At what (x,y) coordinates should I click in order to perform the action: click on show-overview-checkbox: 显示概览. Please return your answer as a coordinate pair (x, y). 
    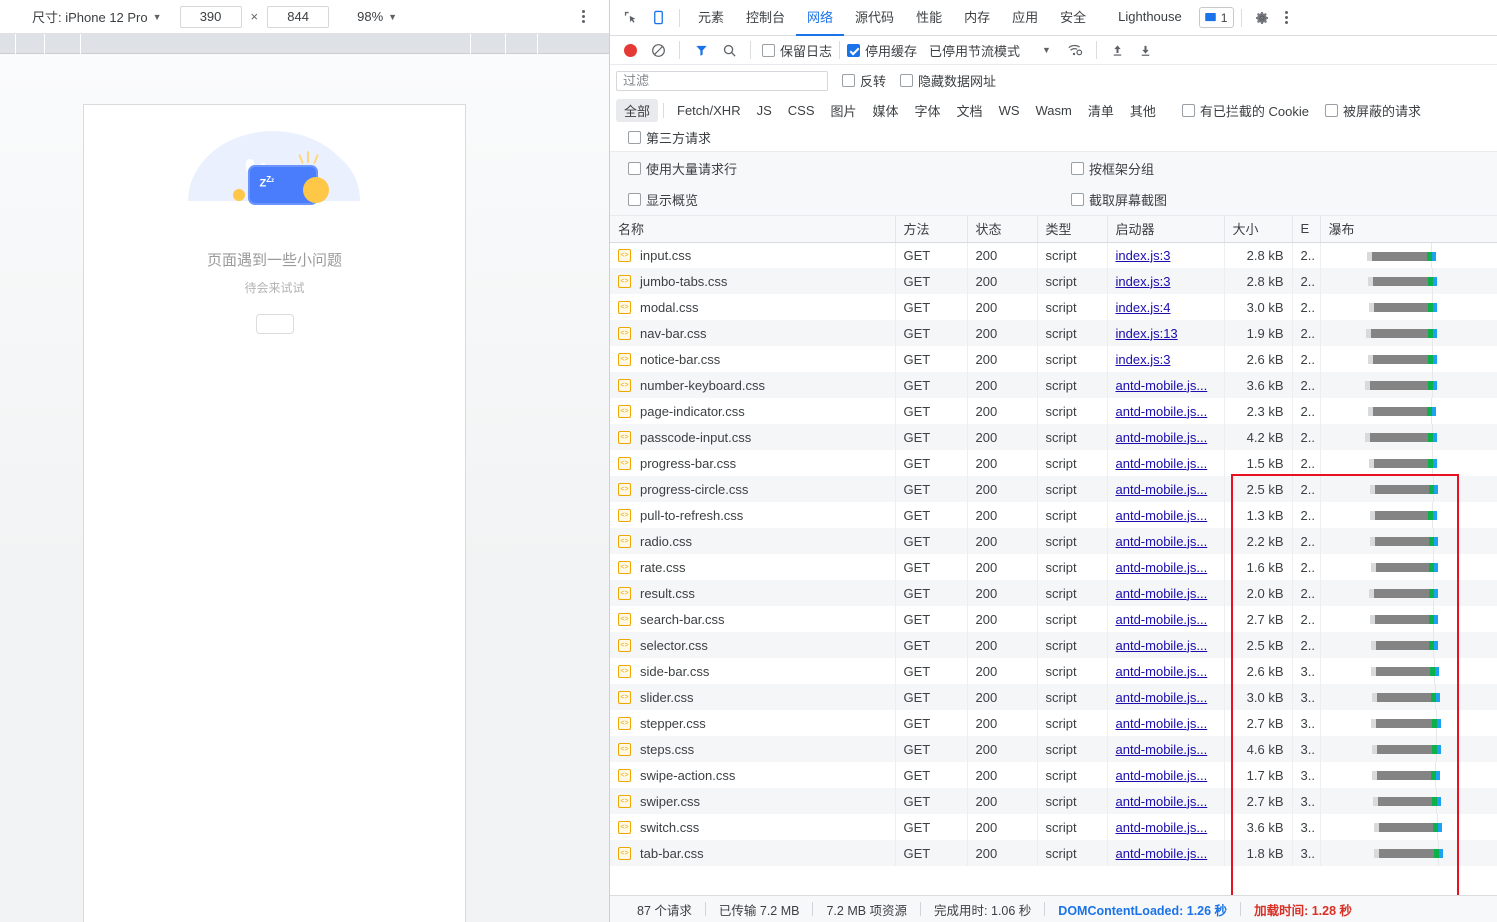
    Looking at the image, I should click on (849, 199).